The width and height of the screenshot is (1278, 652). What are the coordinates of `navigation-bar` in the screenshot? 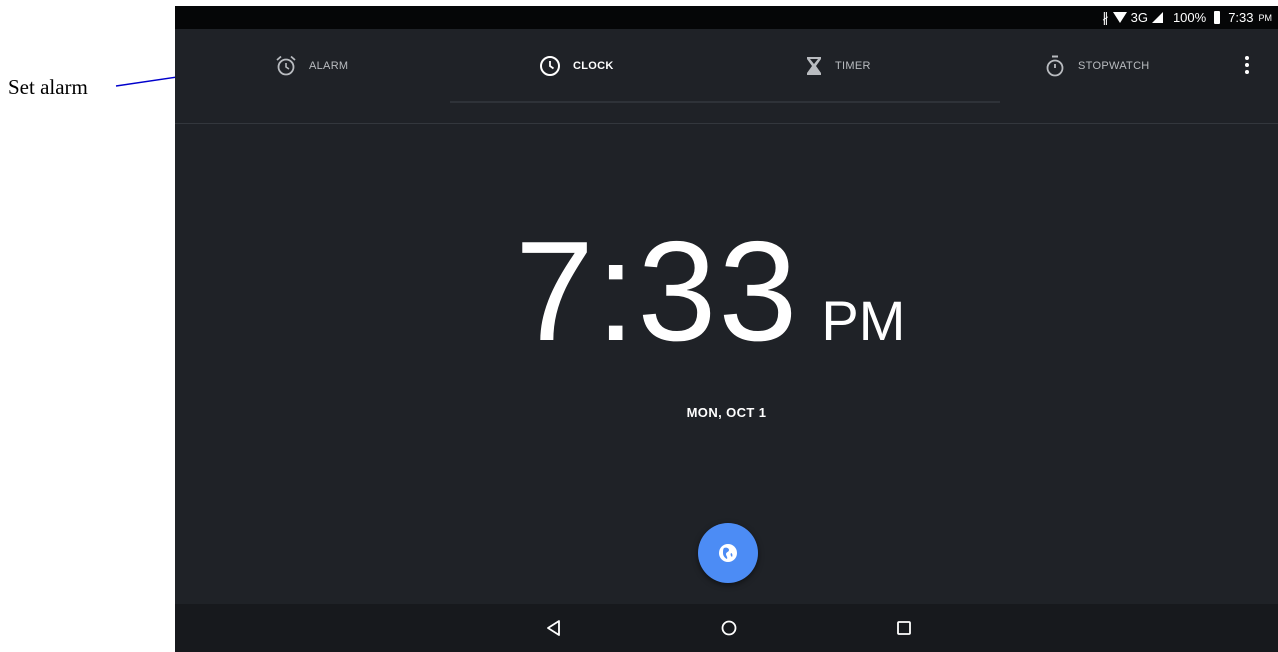 It's located at (726, 628).